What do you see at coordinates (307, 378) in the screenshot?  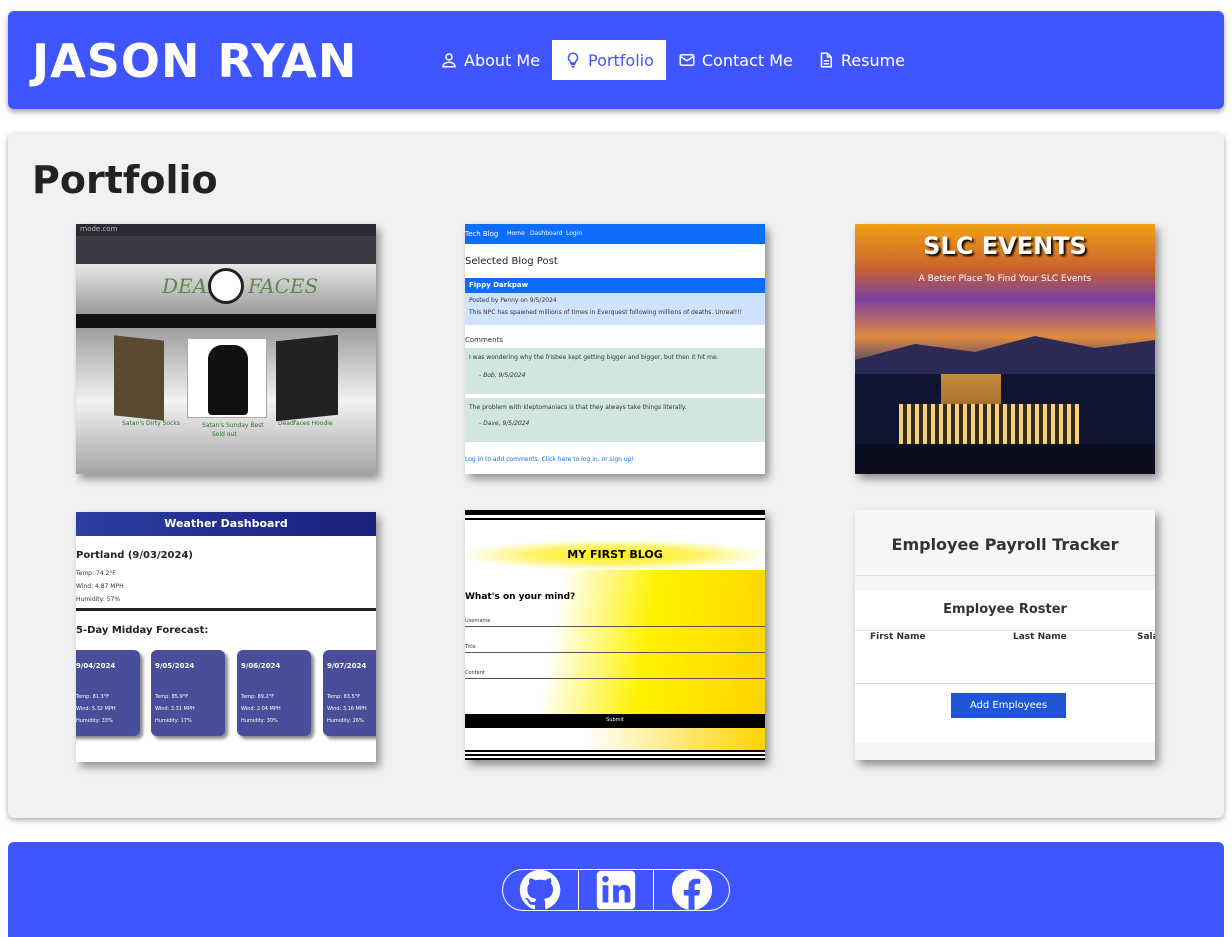 I see `product-hoodie` at bounding box center [307, 378].